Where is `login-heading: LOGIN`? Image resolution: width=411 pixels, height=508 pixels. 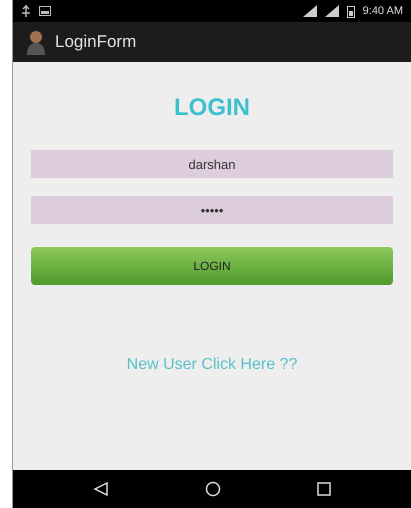 login-heading: LOGIN is located at coordinates (212, 108).